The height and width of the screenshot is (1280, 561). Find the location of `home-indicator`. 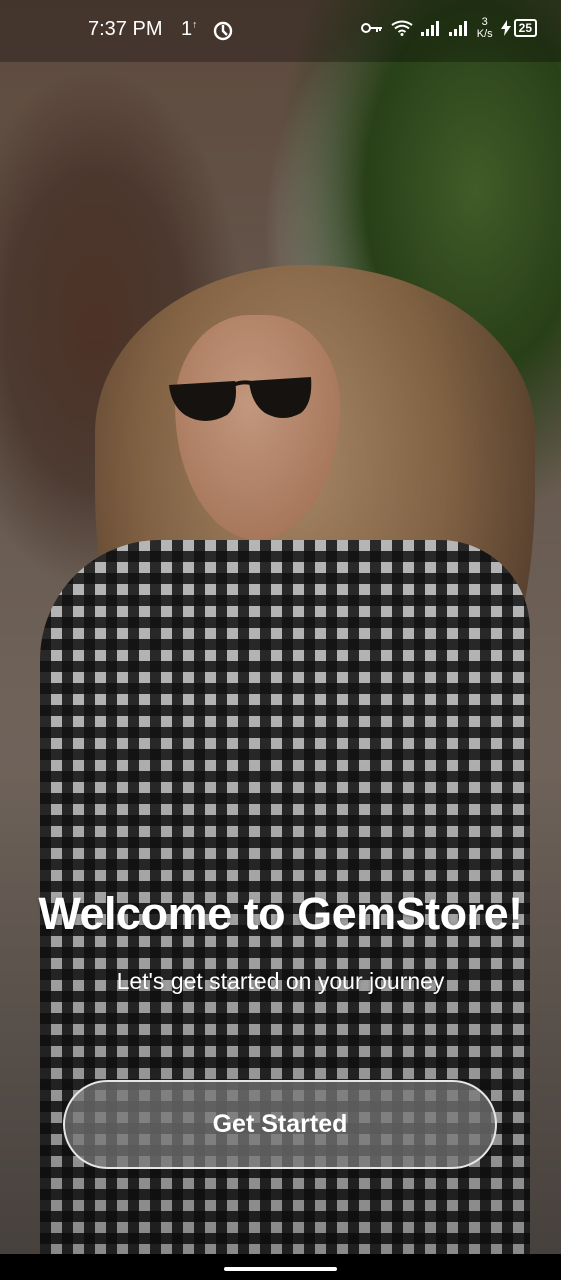

home-indicator is located at coordinates (280, 1269).